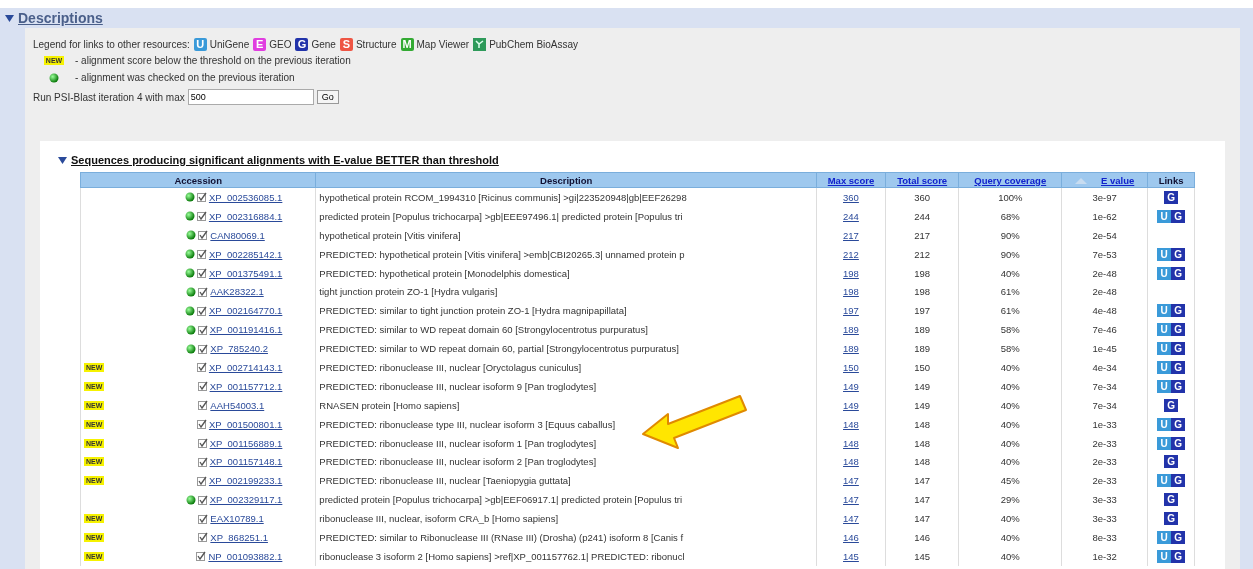  What do you see at coordinates (246, 500) in the screenshot?
I see `accession-link: XP_002329117.1` at bounding box center [246, 500].